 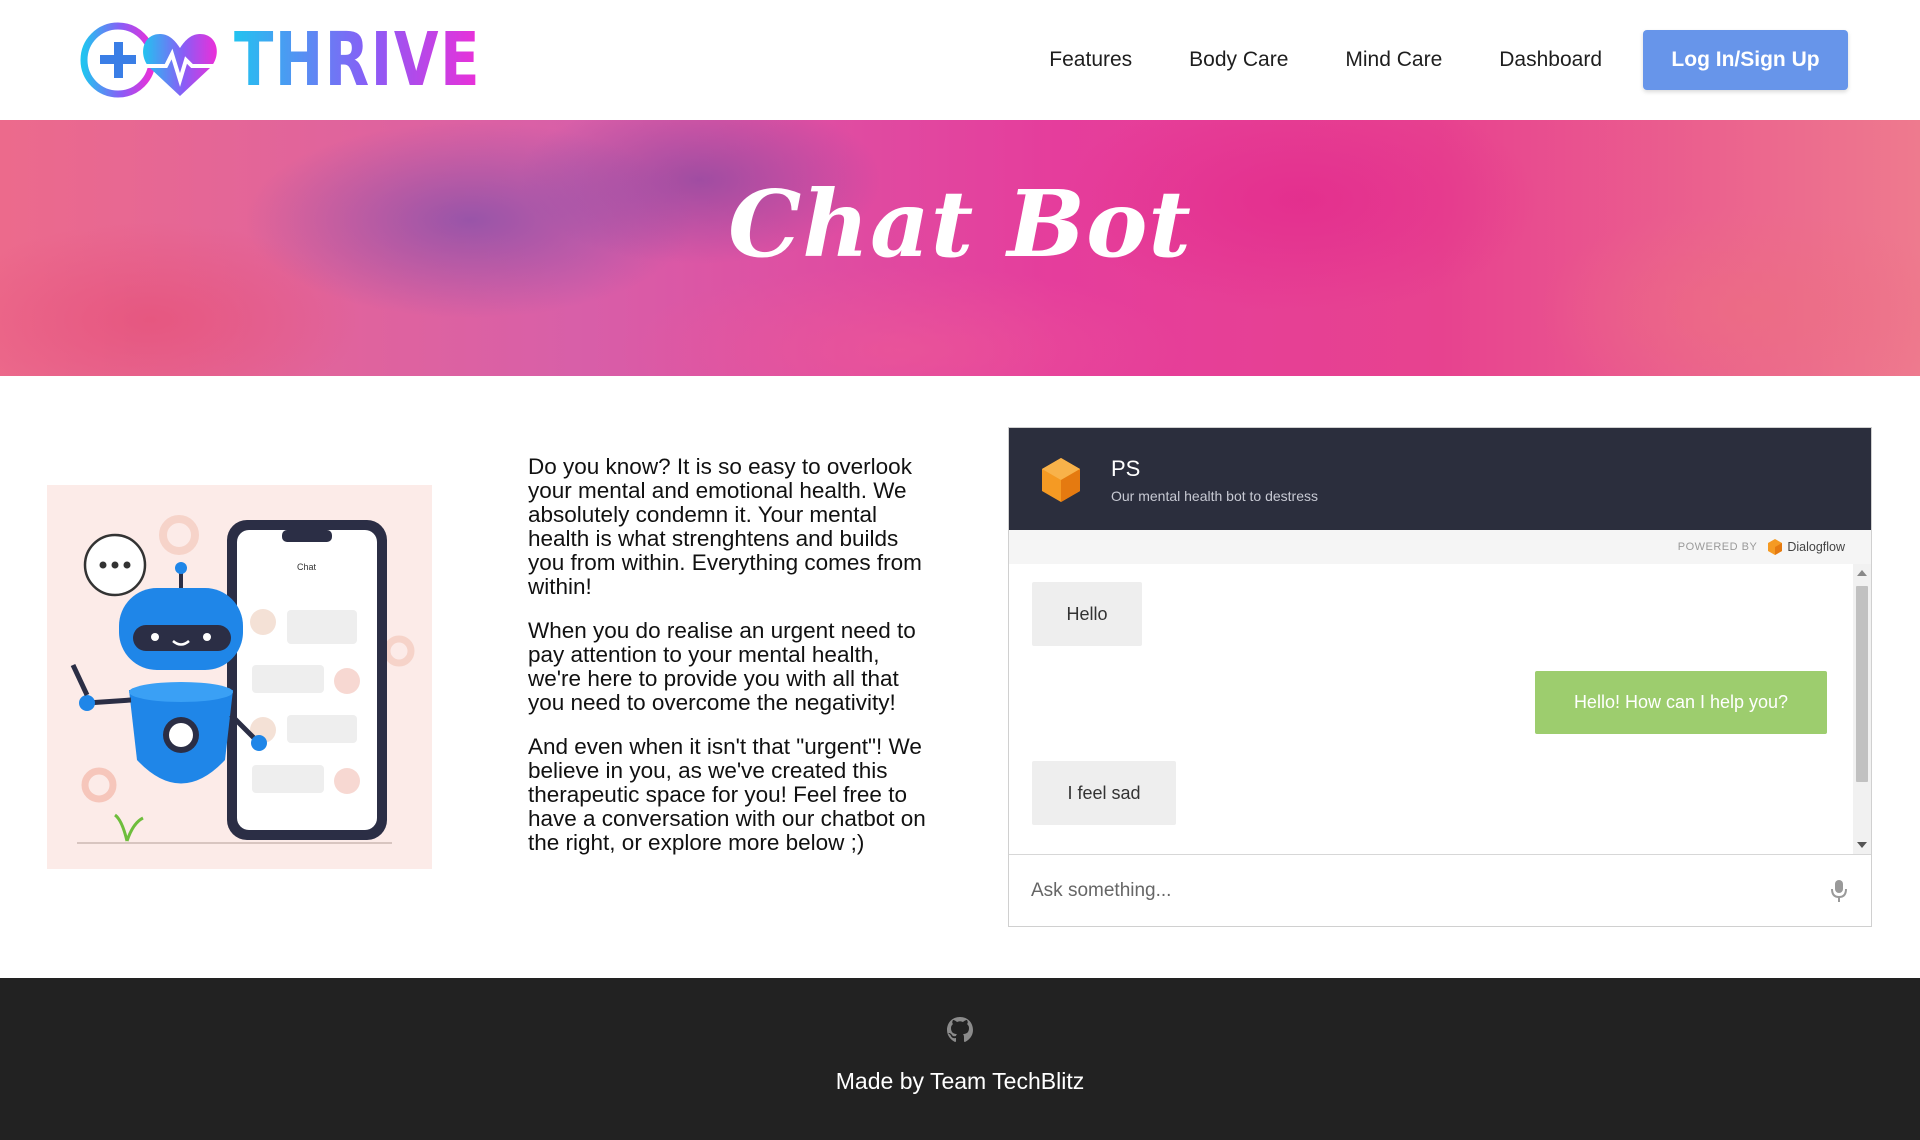 I want to click on scroll-thumb, so click(x=1862, y=684).